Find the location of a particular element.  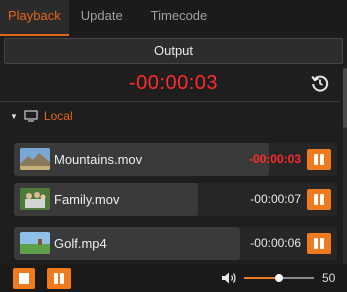

clip-remaining-time: -00:00:03 is located at coordinates (274, 159).